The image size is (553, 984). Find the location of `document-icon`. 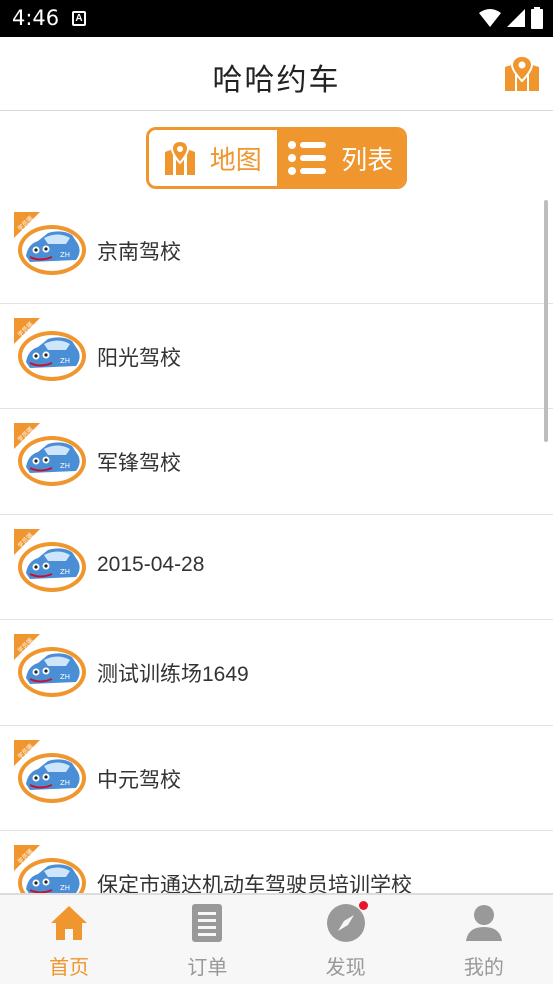

document-icon is located at coordinates (207, 923).